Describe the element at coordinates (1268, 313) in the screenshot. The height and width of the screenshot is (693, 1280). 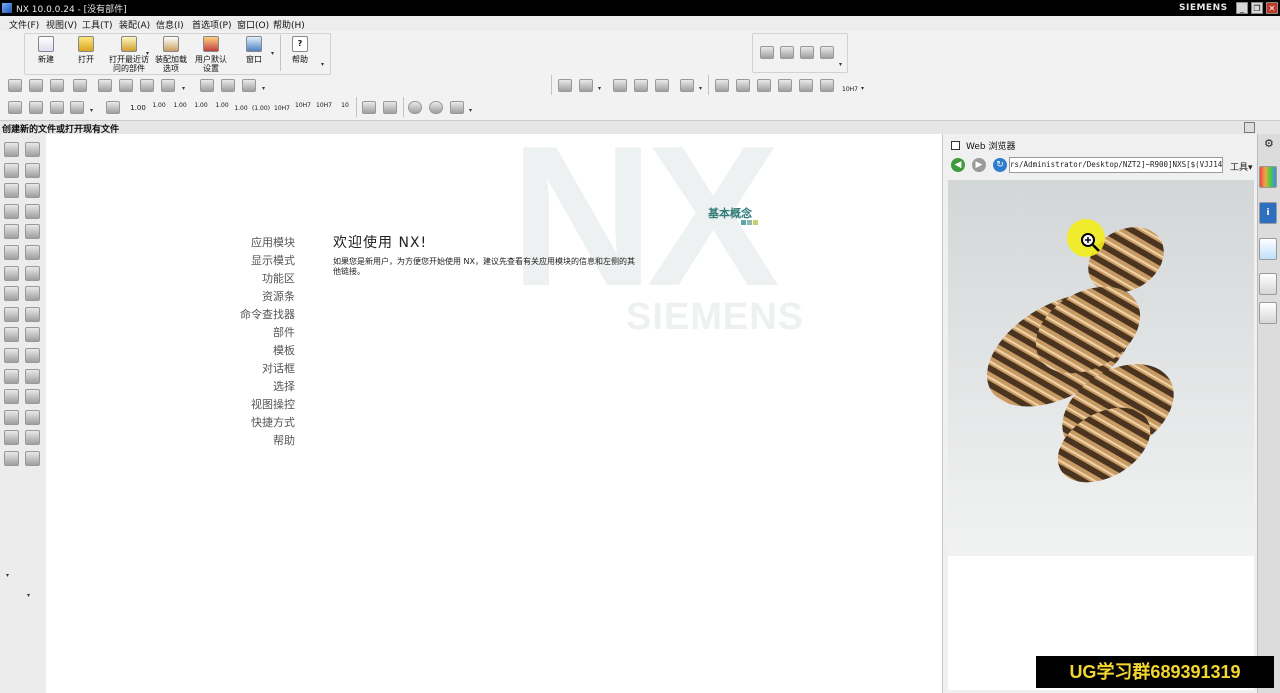
I see `role-tab-icon` at that location.